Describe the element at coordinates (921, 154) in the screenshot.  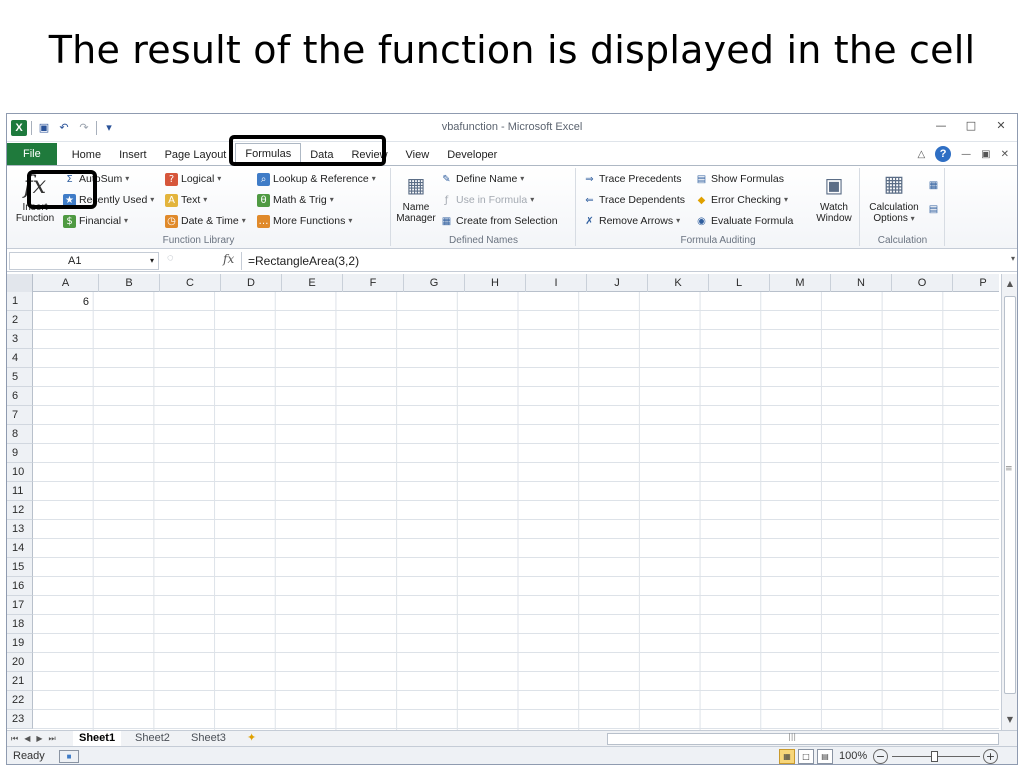
I see `minimize-ribbon-icon: △` at that location.